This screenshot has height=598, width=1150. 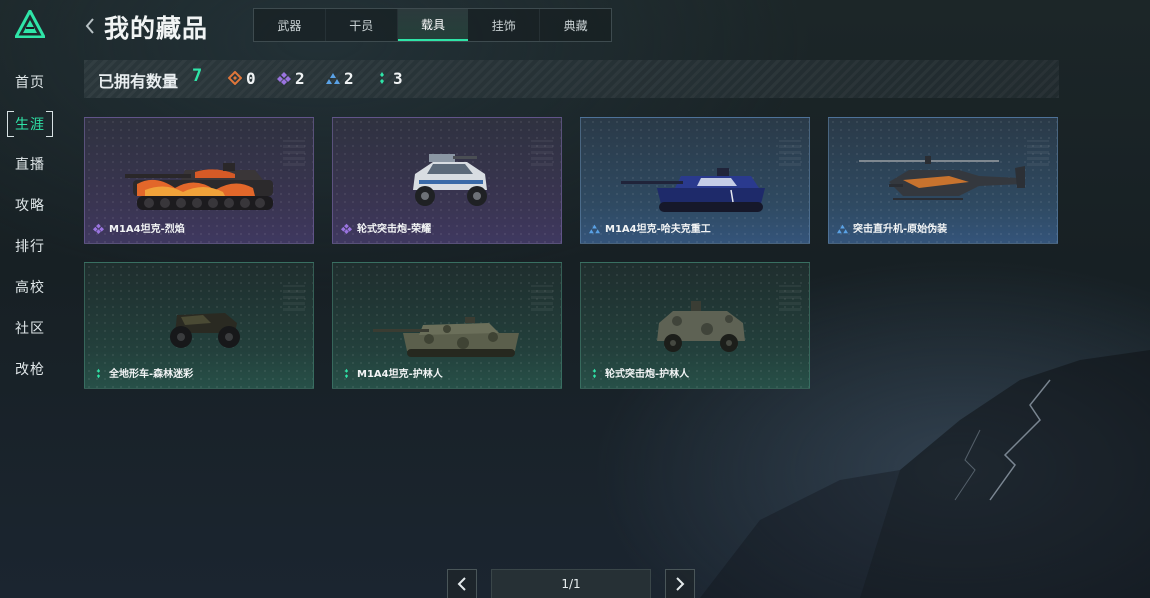 What do you see at coordinates (30, 328) in the screenshot?
I see `sidebar-item-community: 社区` at bounding box center [30, 328].